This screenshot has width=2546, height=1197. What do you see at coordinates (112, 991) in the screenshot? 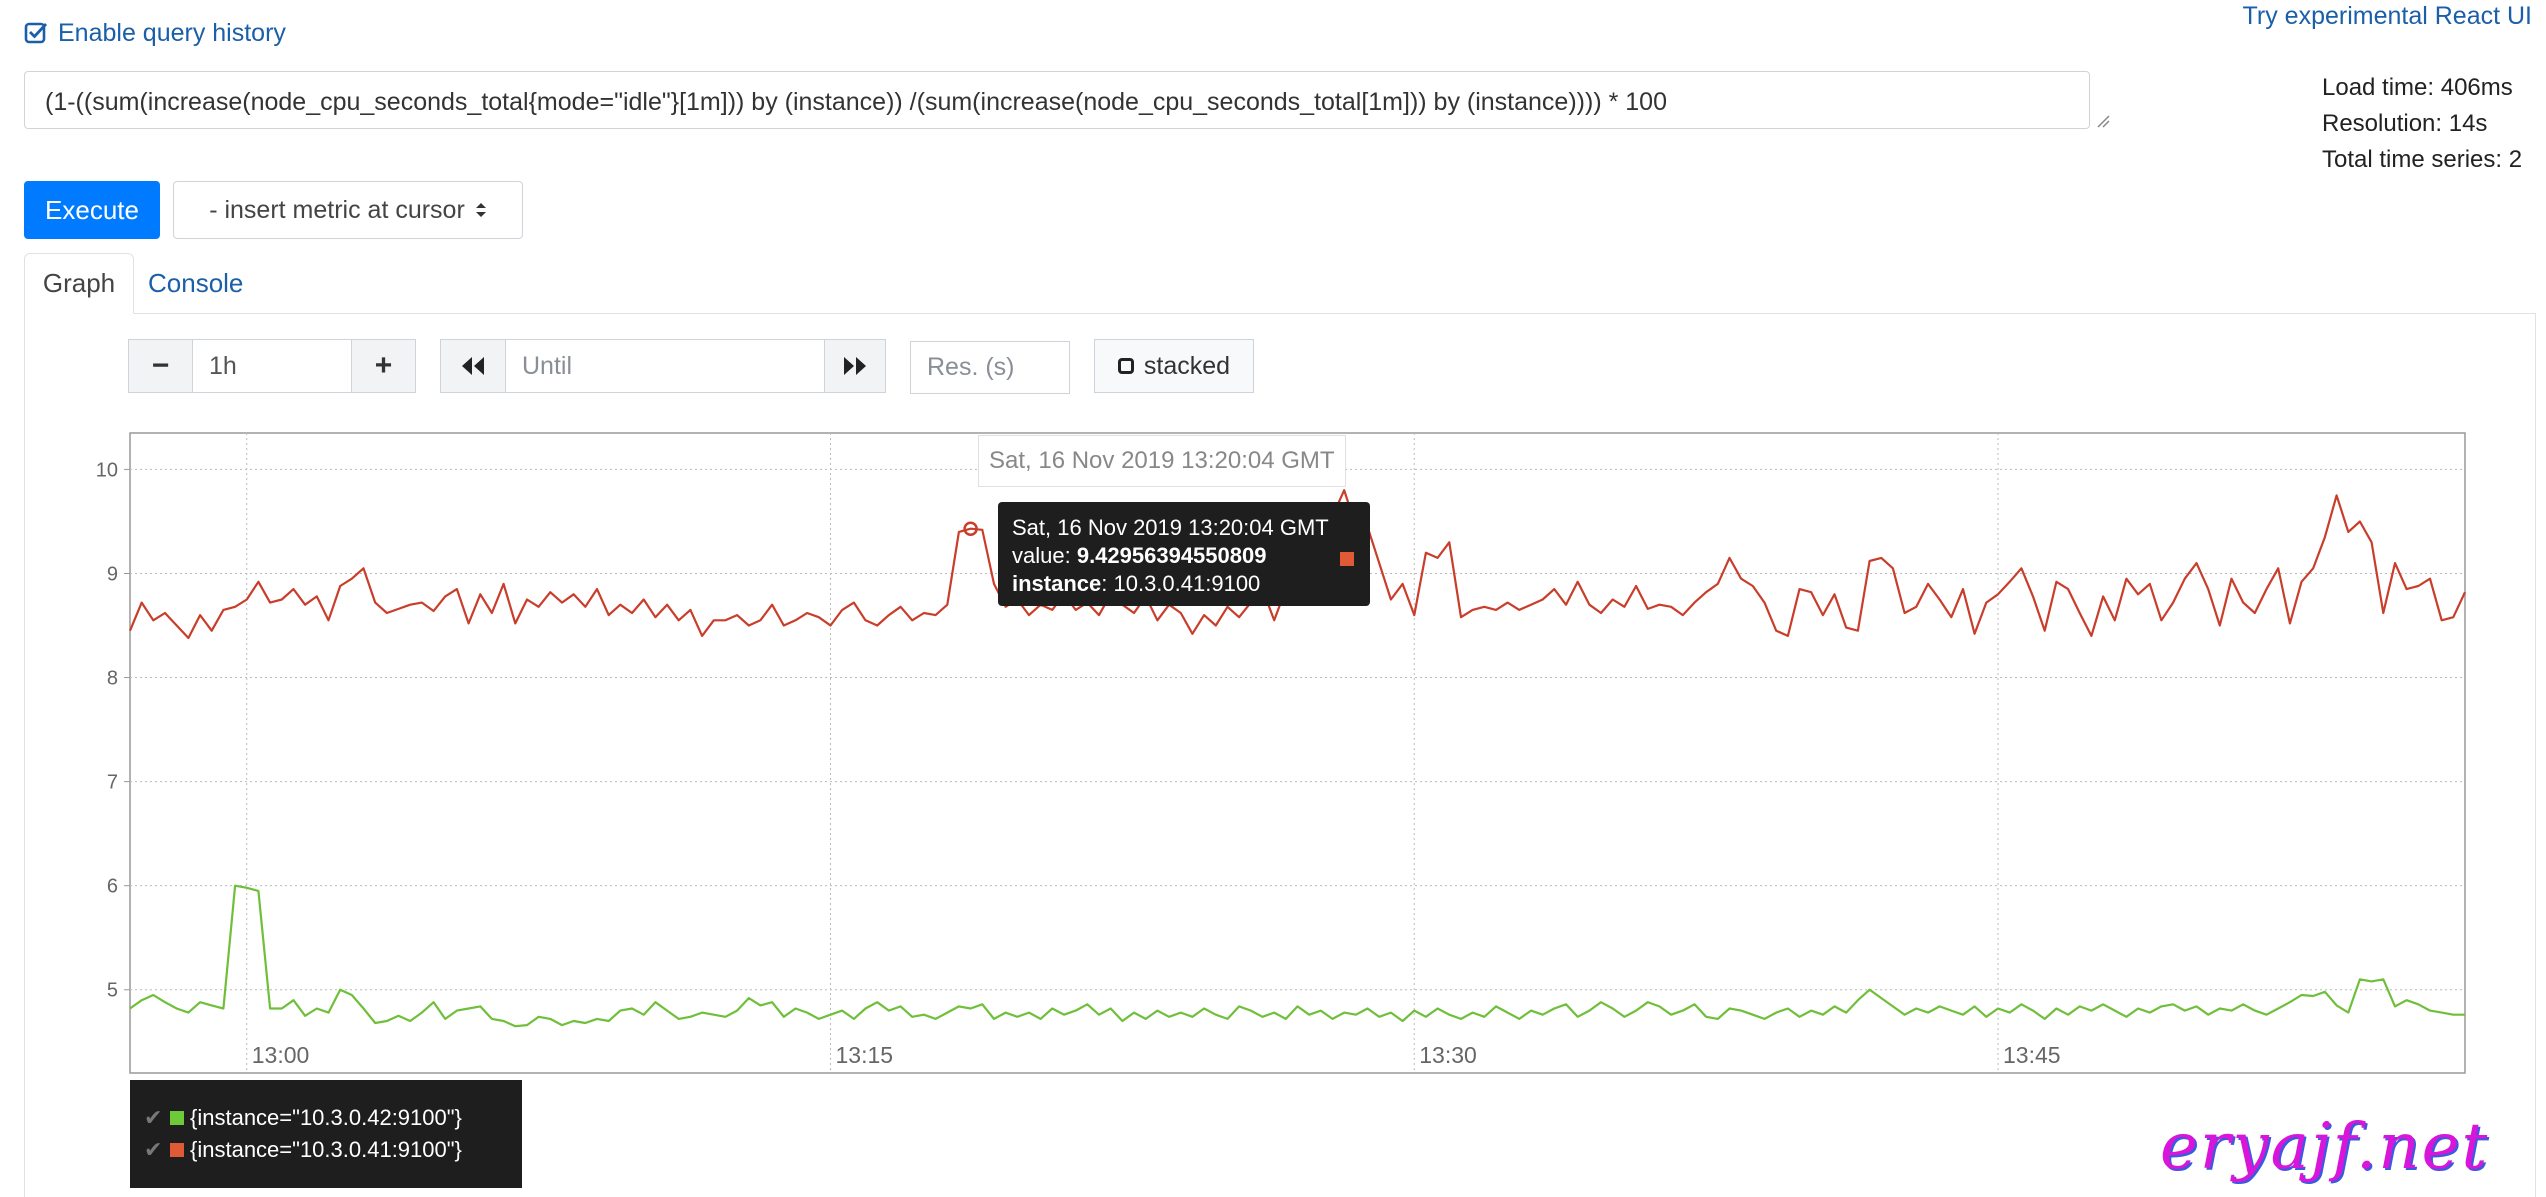
I see `y-tick-label: 5` at bounding box center [112, 991].